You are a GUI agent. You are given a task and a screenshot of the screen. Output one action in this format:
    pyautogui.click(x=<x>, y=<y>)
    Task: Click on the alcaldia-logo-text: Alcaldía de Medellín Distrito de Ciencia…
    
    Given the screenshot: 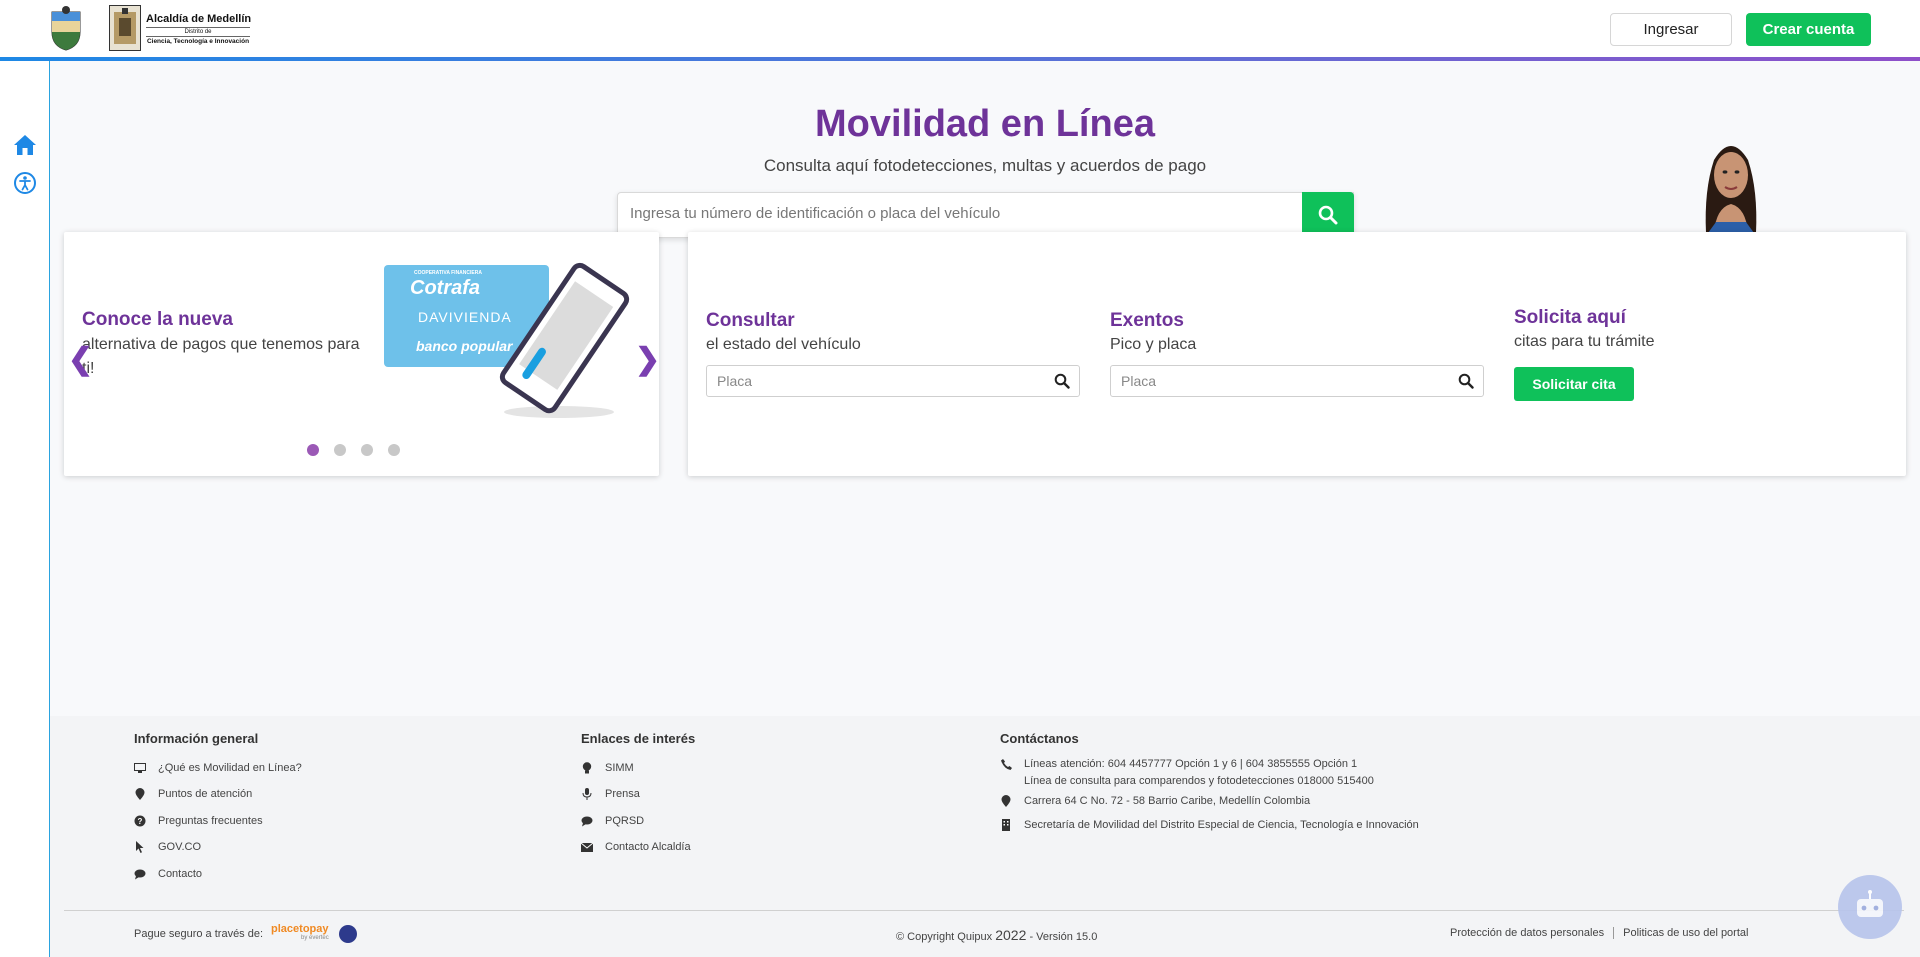 What is the action you would take?
    pyautogui.click(x=199, y=29)
    